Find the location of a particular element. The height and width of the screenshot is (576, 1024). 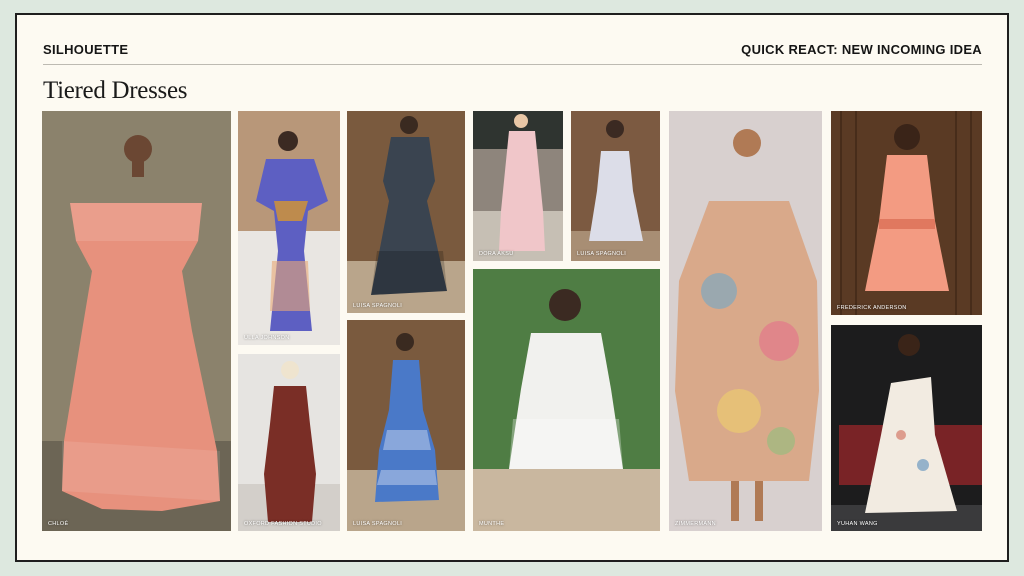

runway-photo: FREDERICK ANDERSON is located at coordinates (906, 213).